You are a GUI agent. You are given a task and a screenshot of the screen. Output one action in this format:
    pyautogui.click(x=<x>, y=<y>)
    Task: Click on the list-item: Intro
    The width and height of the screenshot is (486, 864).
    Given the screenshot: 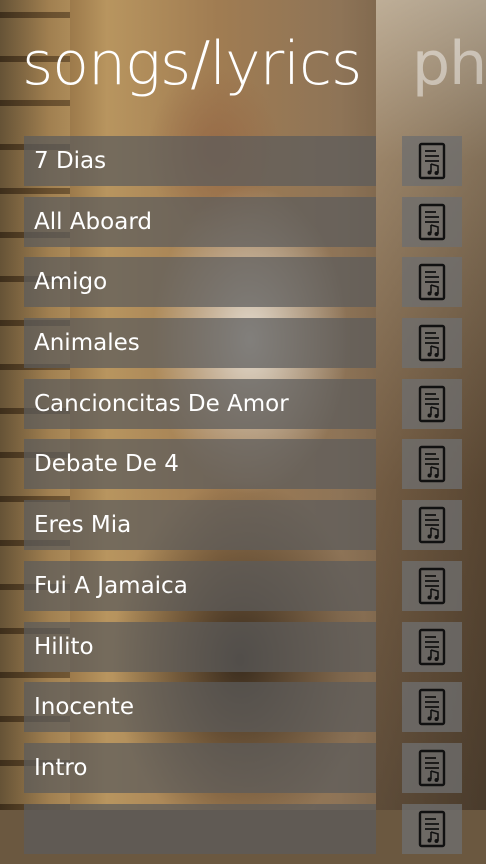 What is the action you would take?
    pyautogui.click(x=243, y=767)
    